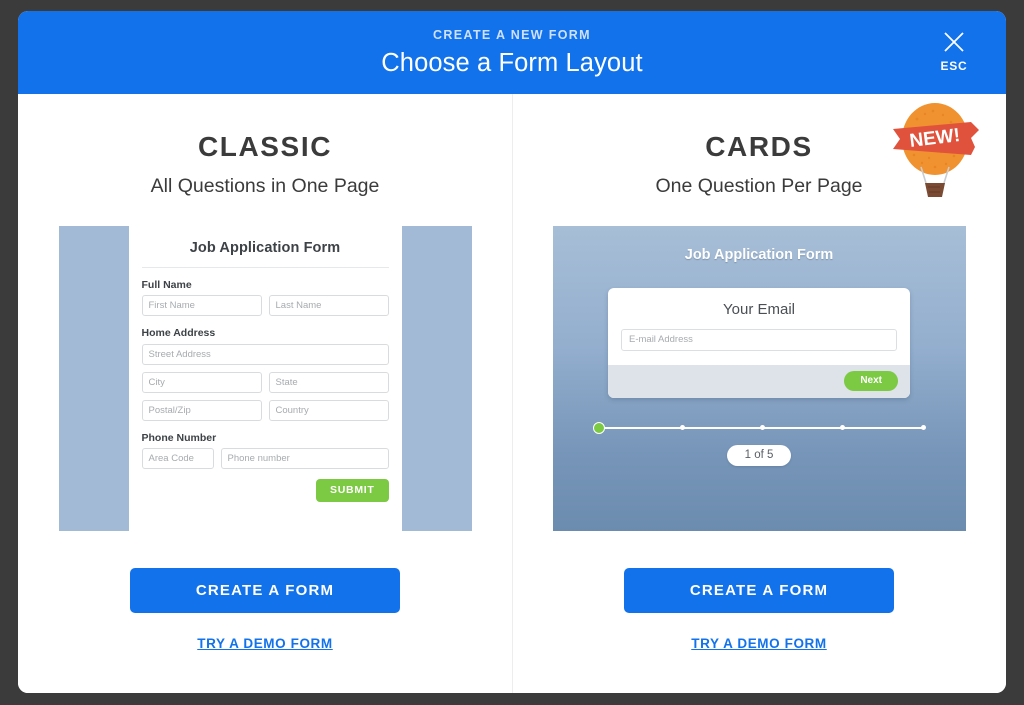  What do you see at coordinates (166, 284) in the screenshot?
I see `field-label-full-name: Full Name` at bounding box center [166, 284].